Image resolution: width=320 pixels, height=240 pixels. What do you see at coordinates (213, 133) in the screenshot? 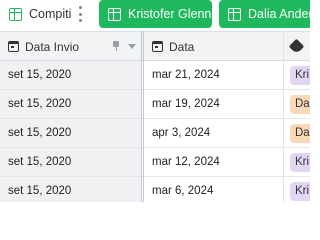
I see `cell-data: apr 3, 2024` at bounding box center [213, 133].